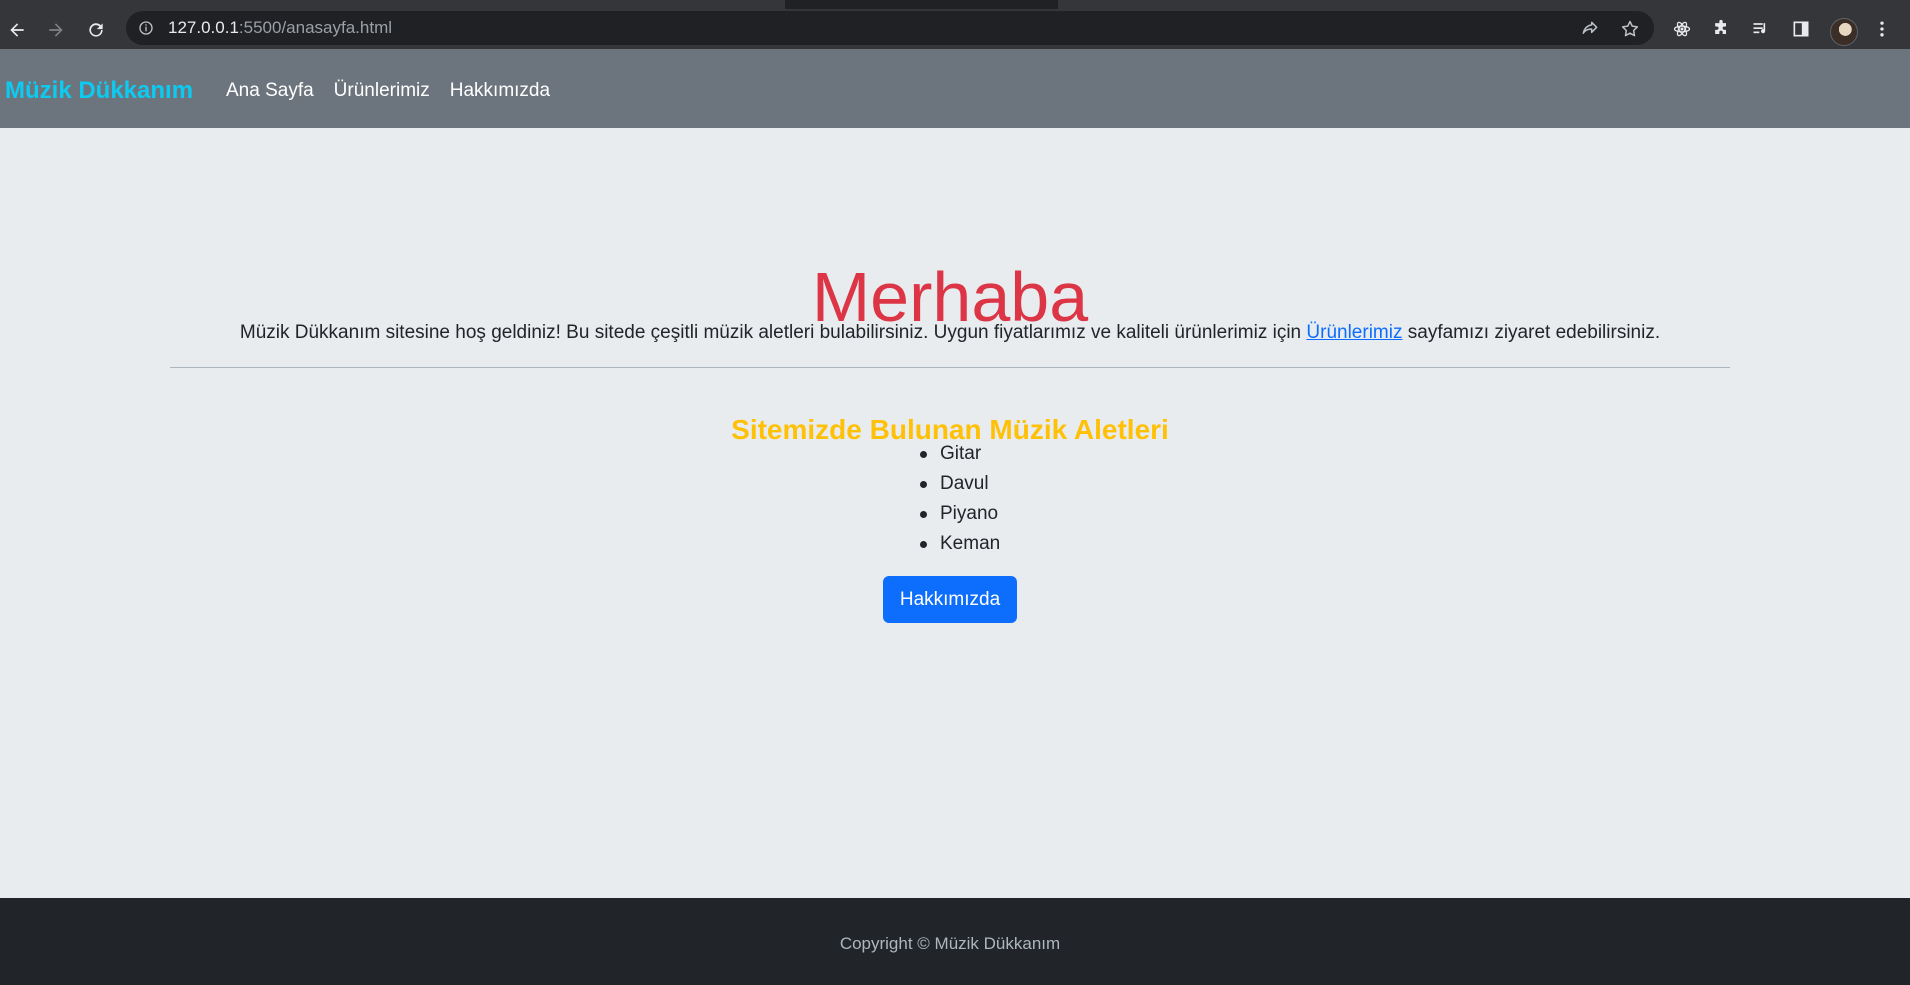 This screenshot has width=1910, height=985. What do you see at coordinates (1354, 332) in the screenshot?
I see `products-link: Ürünlerimiz` at bounding box center [1354, 332].